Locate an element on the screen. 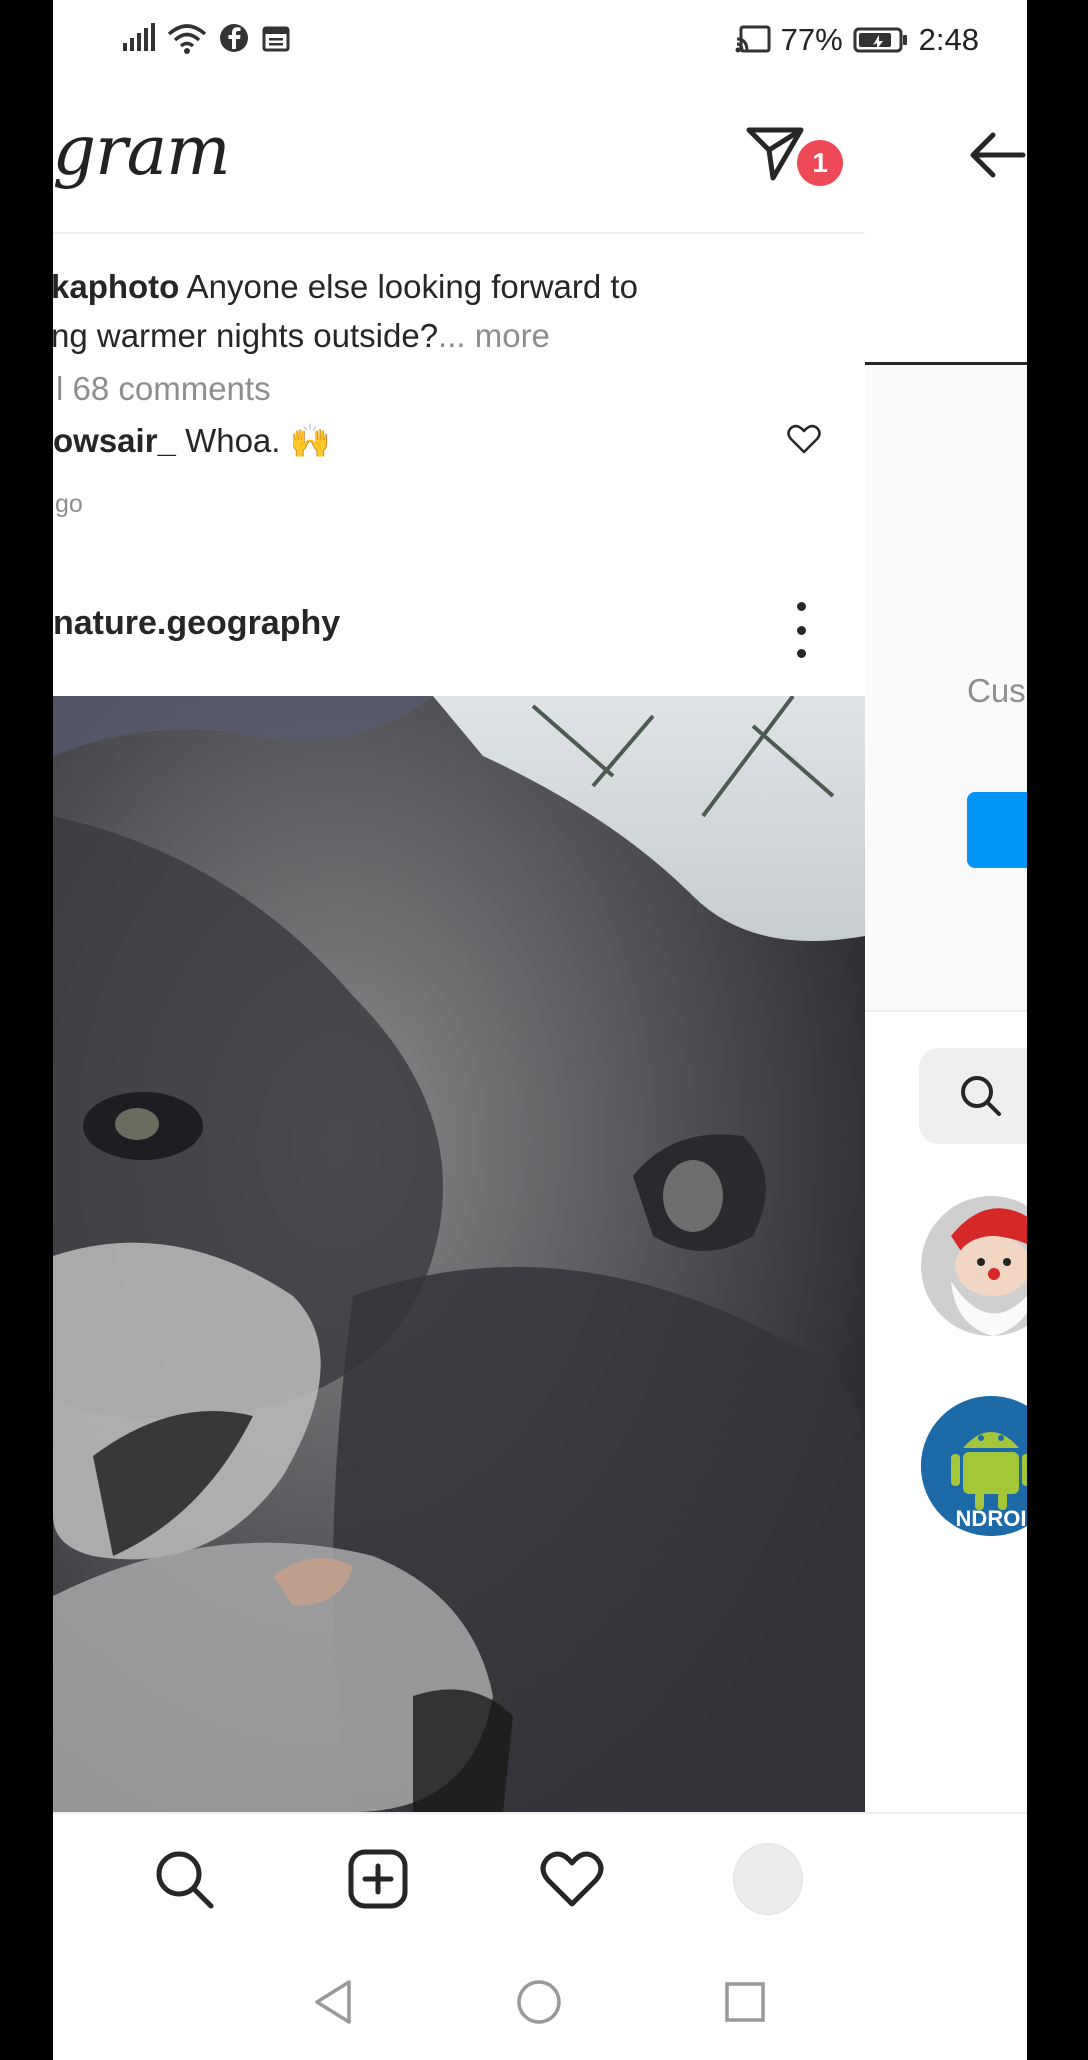 The width and height of the screenshot is (1088, 2060). calendar-icon is located at coordinates (276, 39).